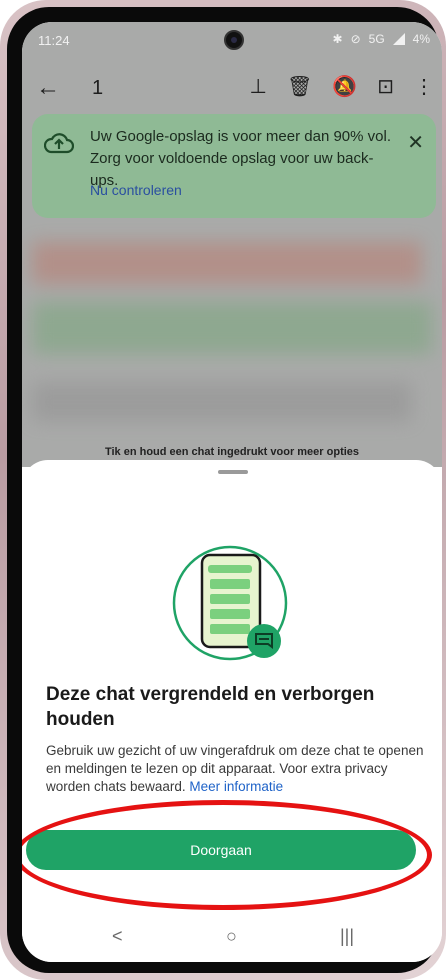 The width and height of the screenshot is (446, 980). Describe the element at coordinates (231, 936) in the screenshot. I see `nav-home-icon: ○` at that location.